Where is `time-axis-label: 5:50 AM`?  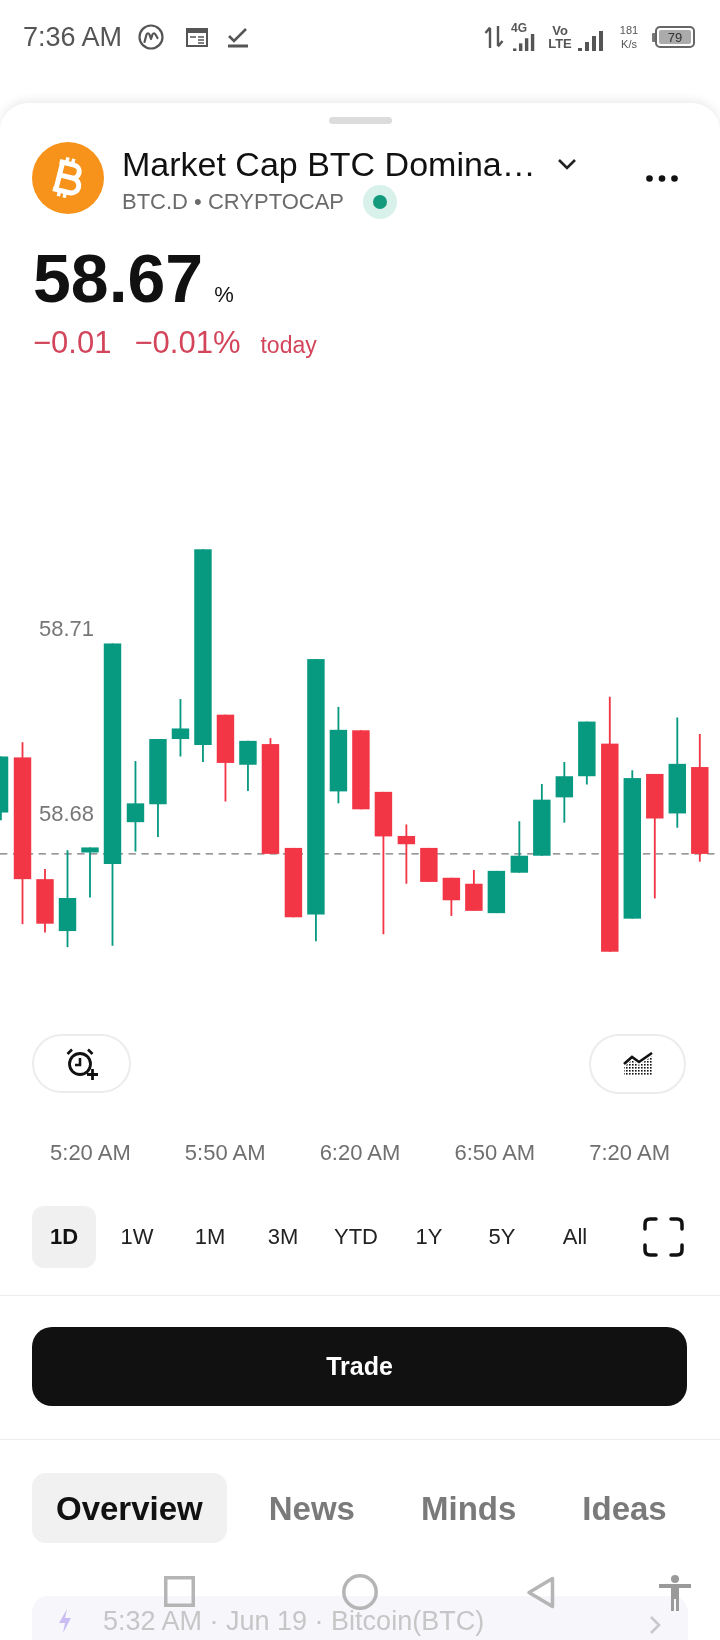 time-axis-label: 5:50 AM is located at coordinates (225, 1152).